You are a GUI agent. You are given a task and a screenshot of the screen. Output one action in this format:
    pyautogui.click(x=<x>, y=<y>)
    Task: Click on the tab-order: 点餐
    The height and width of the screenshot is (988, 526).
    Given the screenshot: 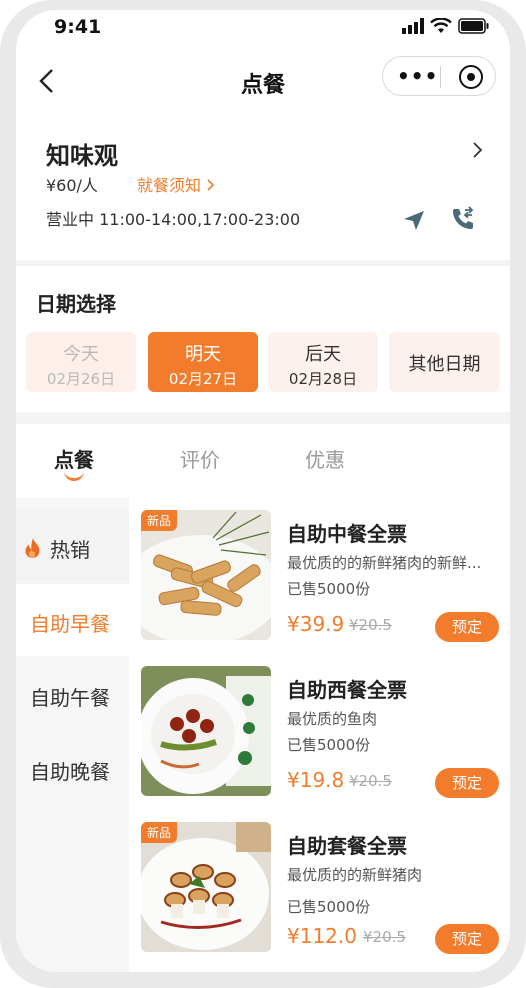 What is the action you would take?
    pyautogui.click(x=74, y=458)
    